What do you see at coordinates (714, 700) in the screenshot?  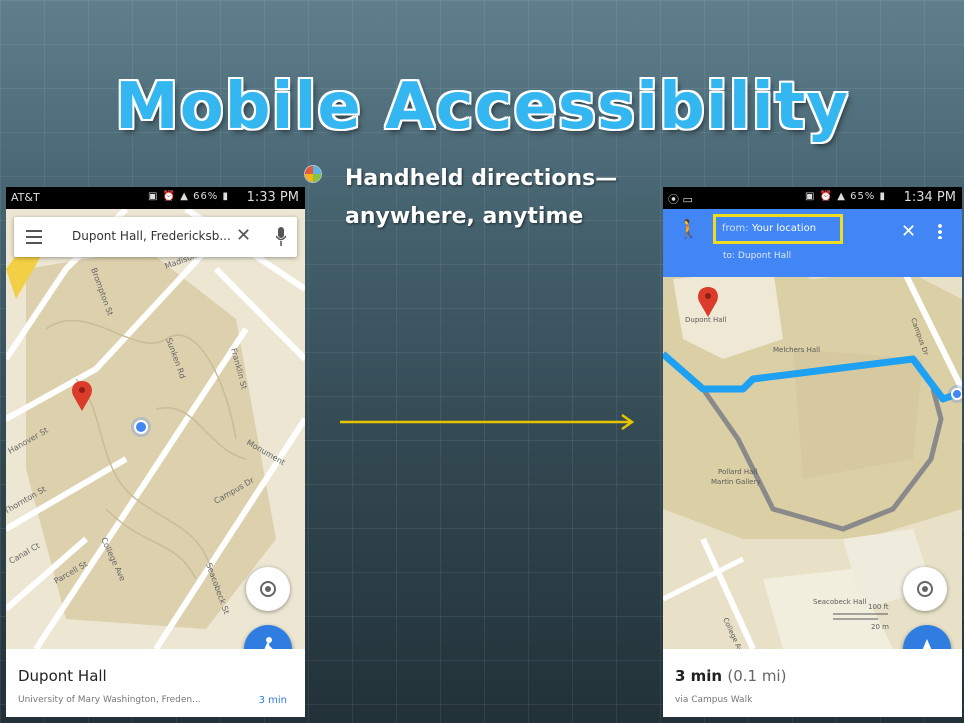 I see `route-via: via Campus Walk` at bounding box center [714, 700].